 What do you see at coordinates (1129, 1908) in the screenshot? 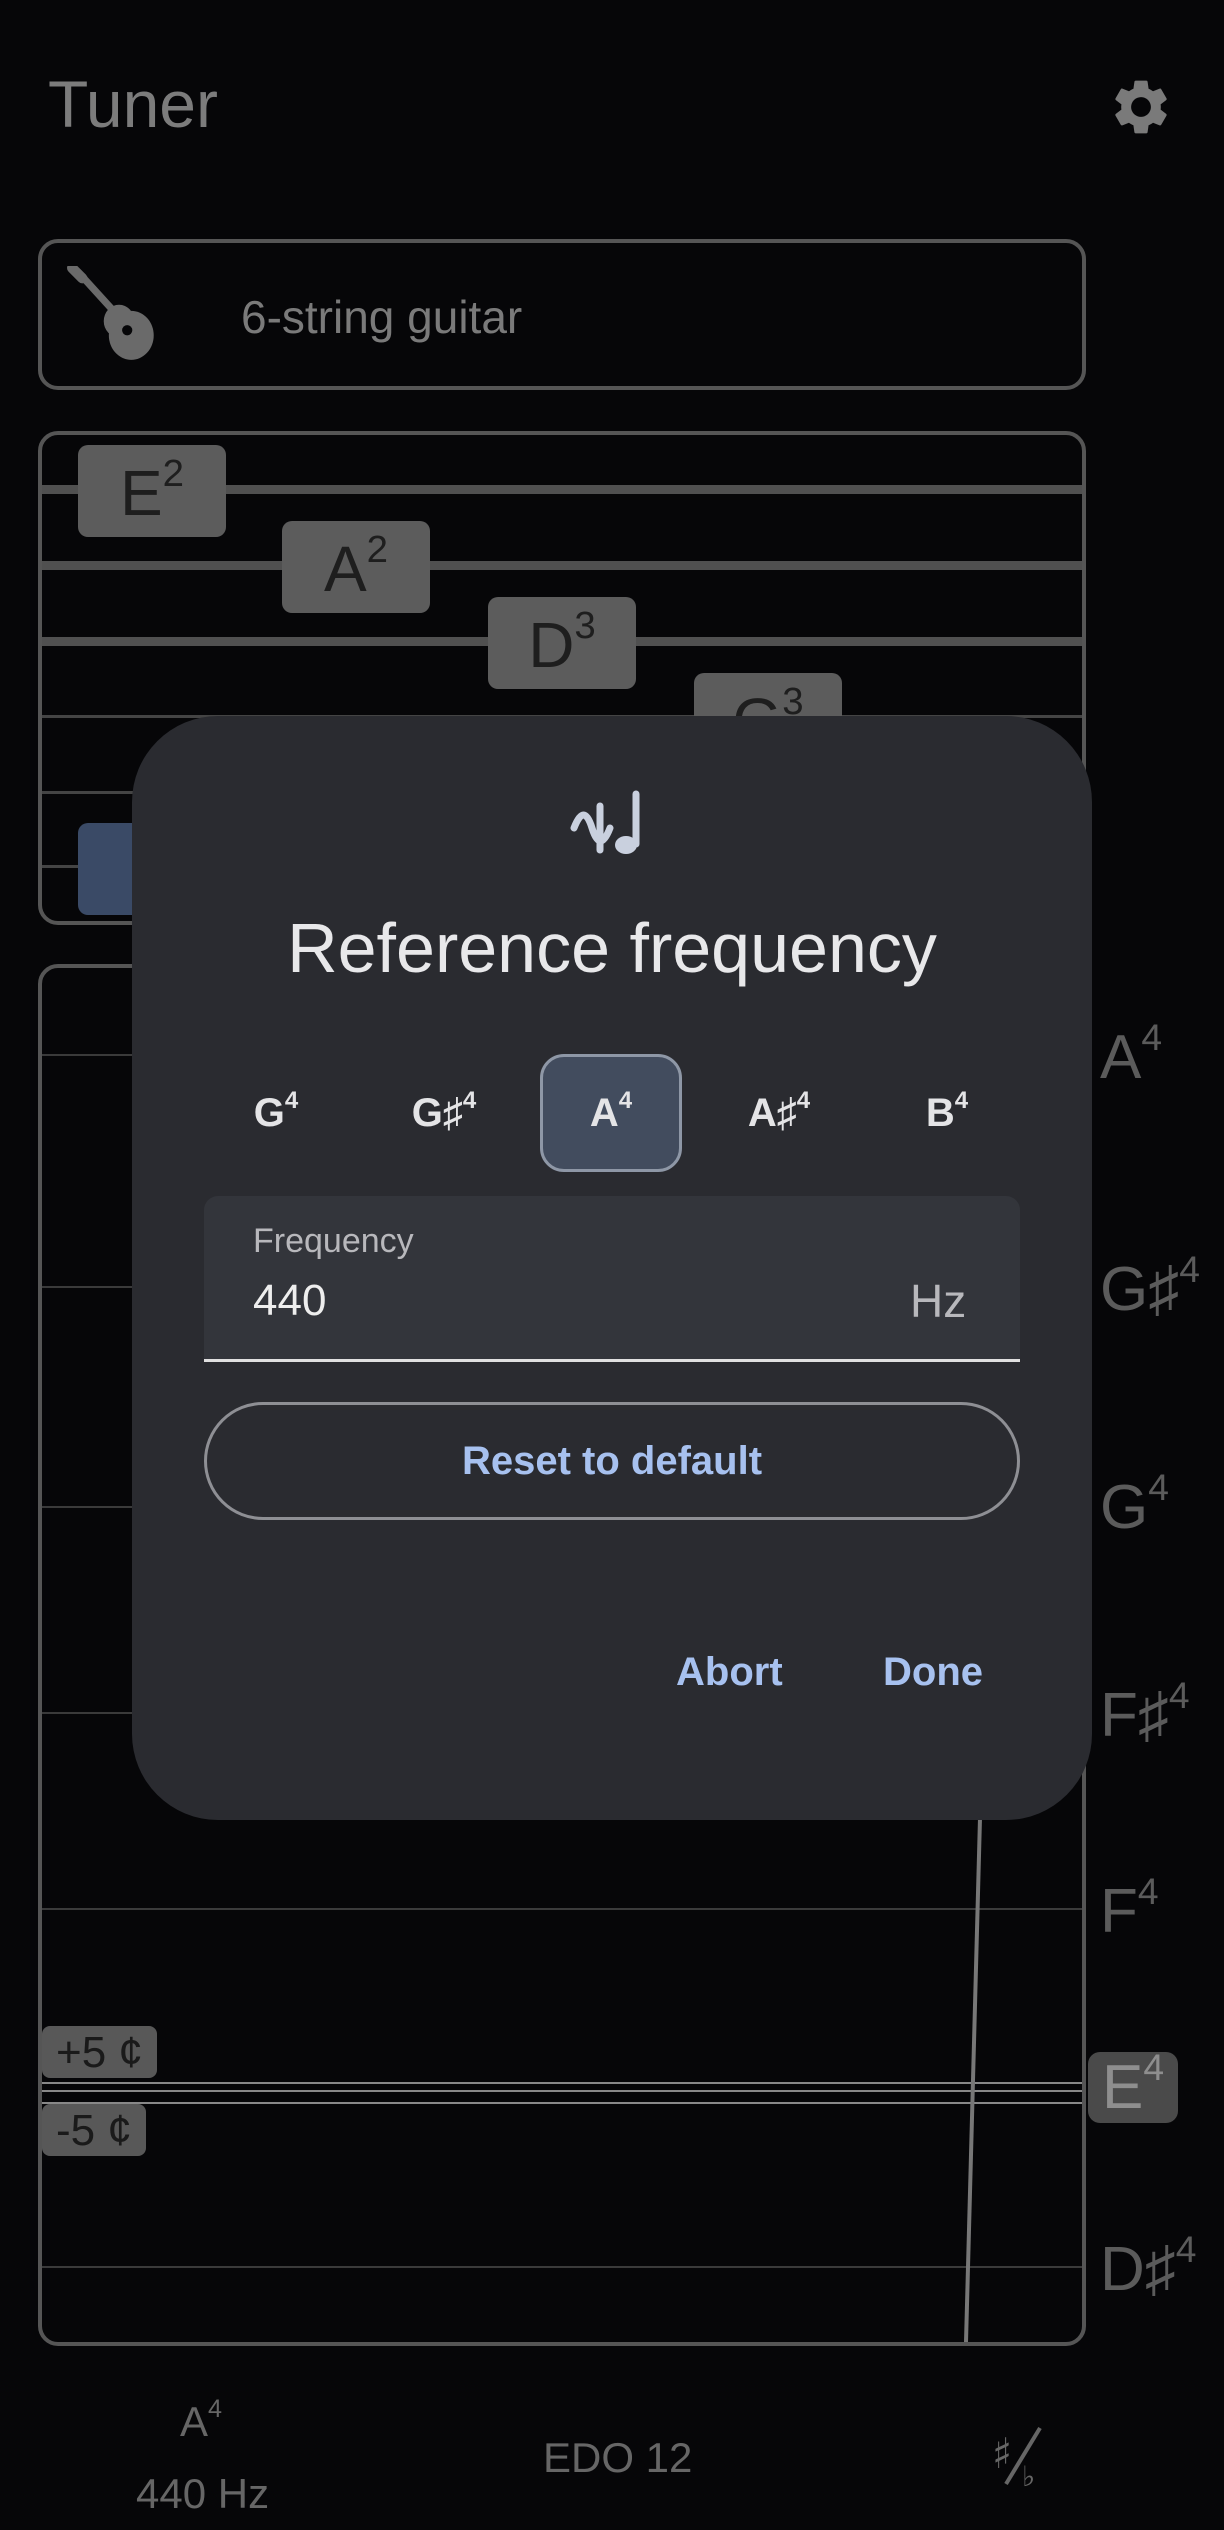
I see `side-note-label: F4` at bounding box center [1129, 1908].